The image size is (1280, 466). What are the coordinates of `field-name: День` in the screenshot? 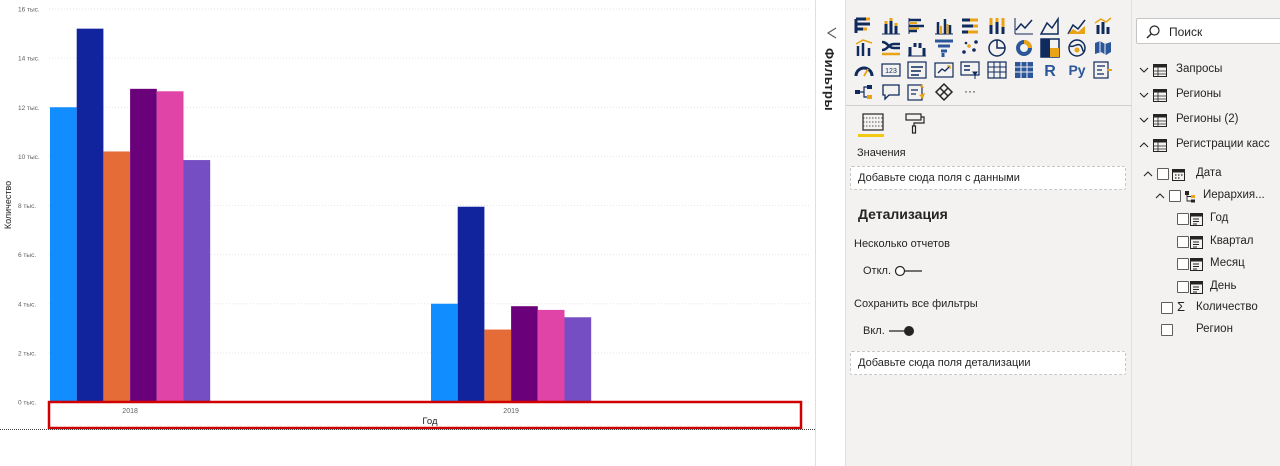 It's located at (1223, 285).